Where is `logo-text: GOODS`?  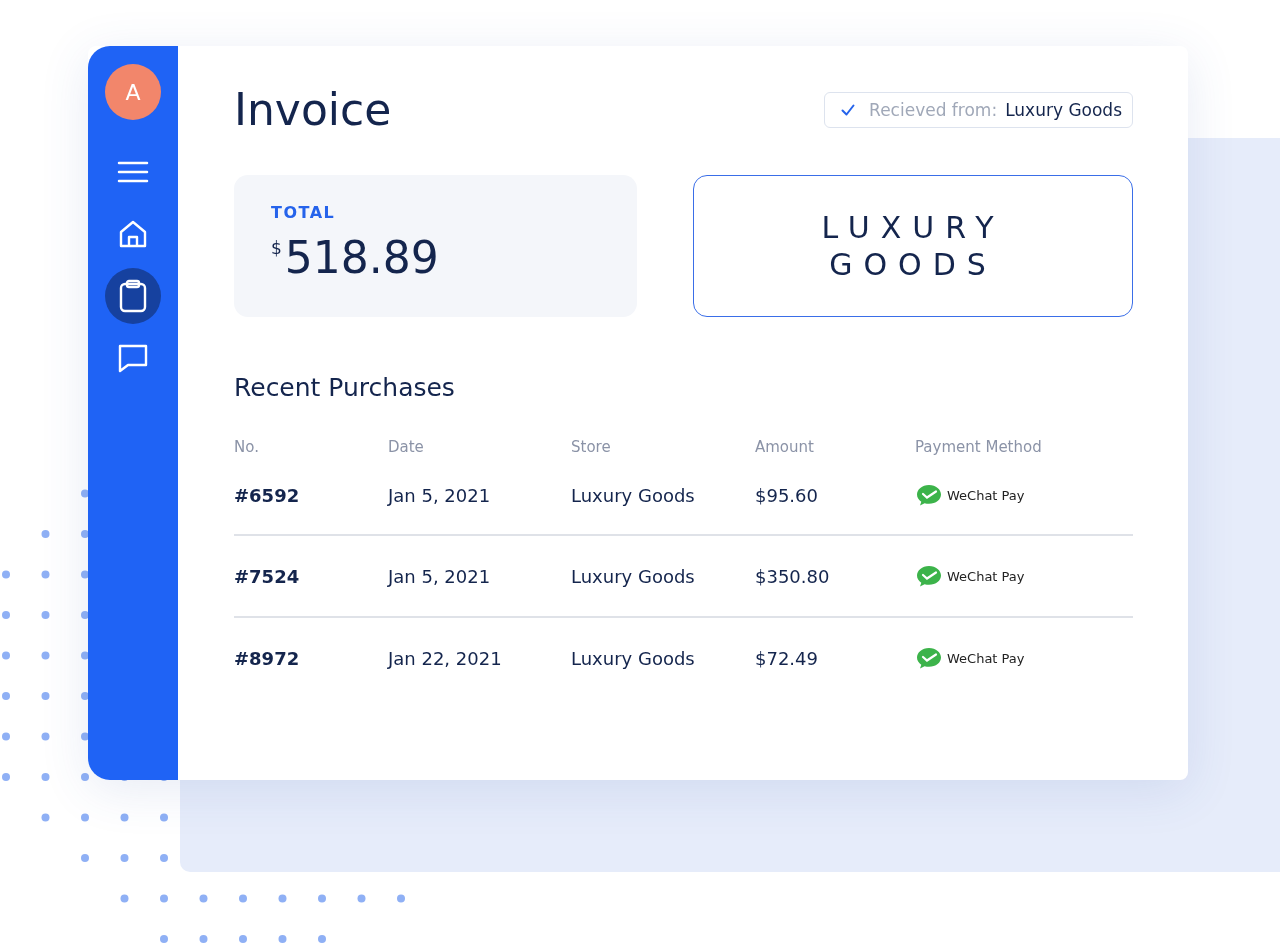
logo-text: GOODS is located at coordinates (913, 264).